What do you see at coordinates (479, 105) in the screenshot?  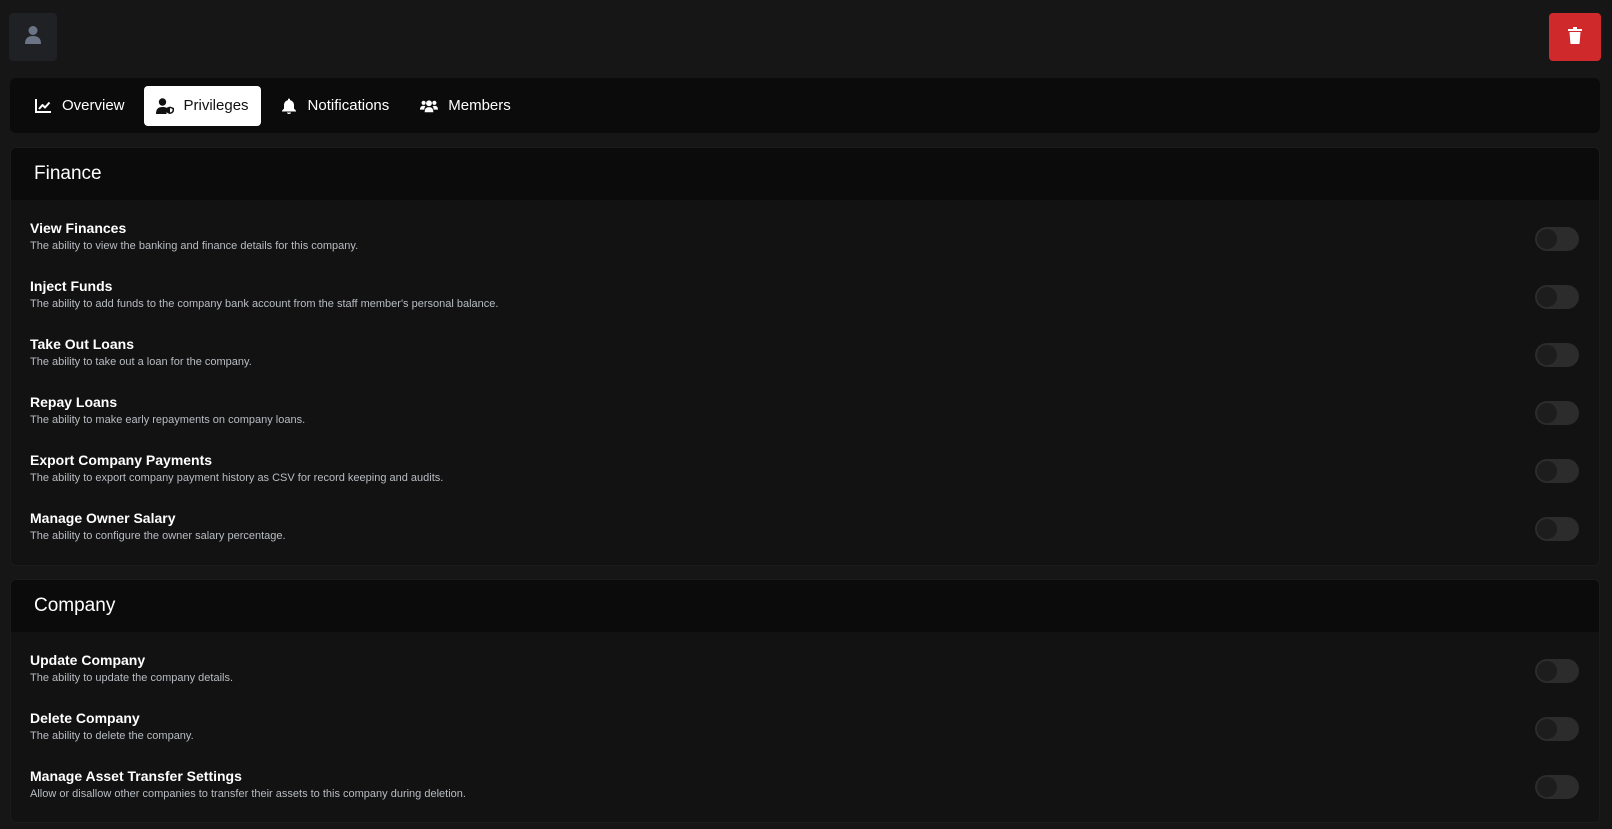 I see `tab-label: Members` at bounding box center [479, 105].